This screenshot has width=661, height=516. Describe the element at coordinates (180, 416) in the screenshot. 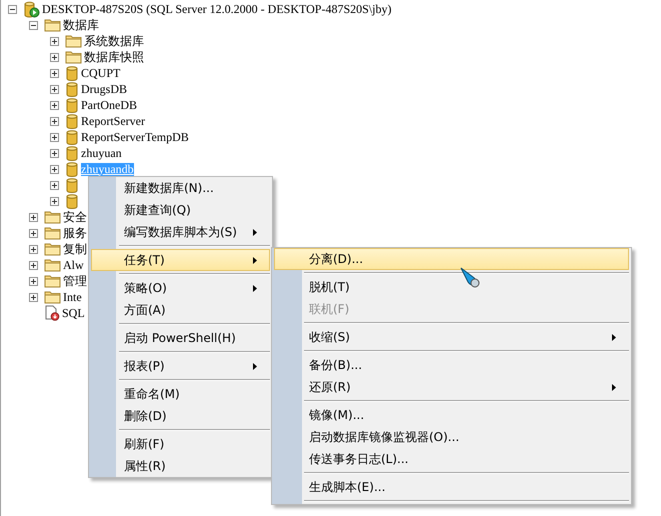

I see `menu-item: 删除(D)` at that location.